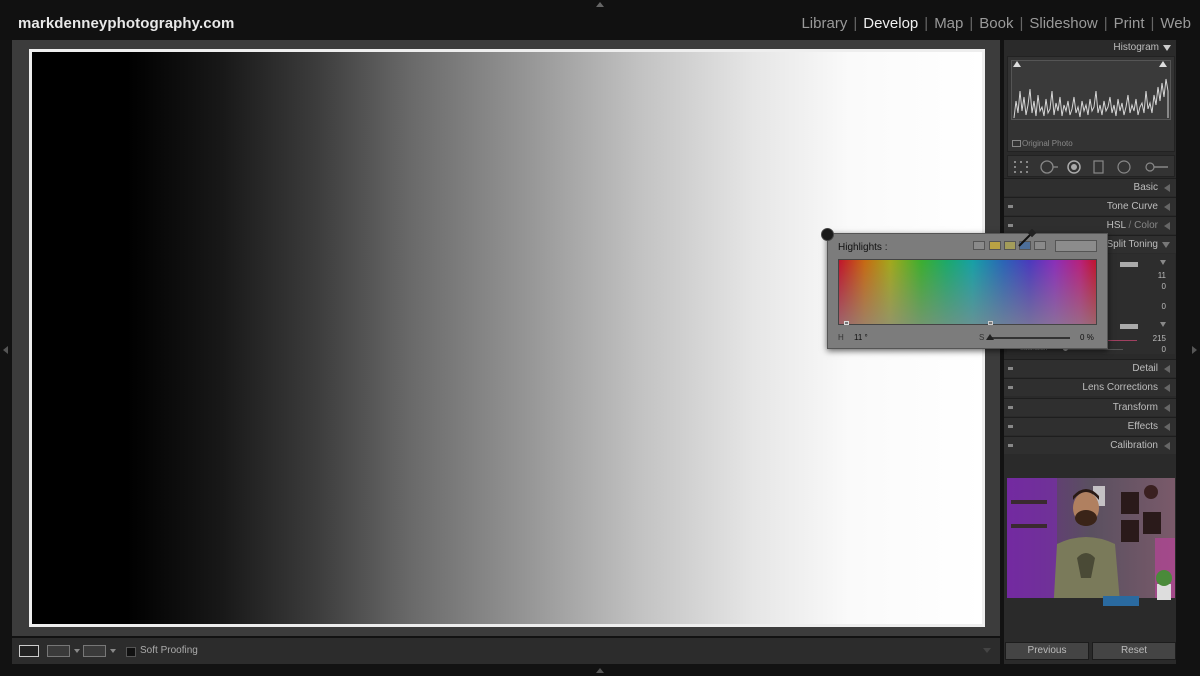 The width and height of the screenshot is (1200, 676). What do you see at coordinates (600, 670) in the screenshot?
I see `bottom-panel-toggle-icon` at bounding box center [600, 670].